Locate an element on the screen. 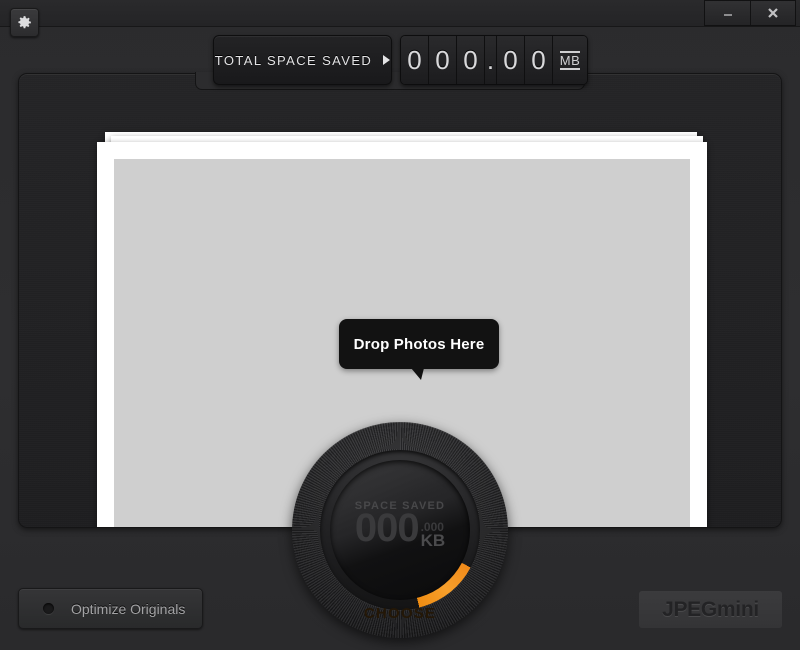 Image resolution: width=800 pixels, height=650 pixels. space-saved-dial: SPACE SAVED 000 .000 KB CHOOSE is located at coordinates (400, 530).